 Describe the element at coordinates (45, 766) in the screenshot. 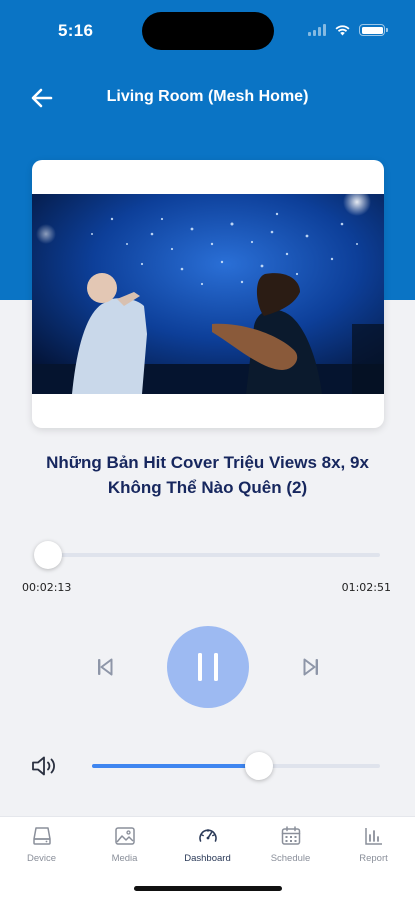

I see `speaker-icon` at that location.